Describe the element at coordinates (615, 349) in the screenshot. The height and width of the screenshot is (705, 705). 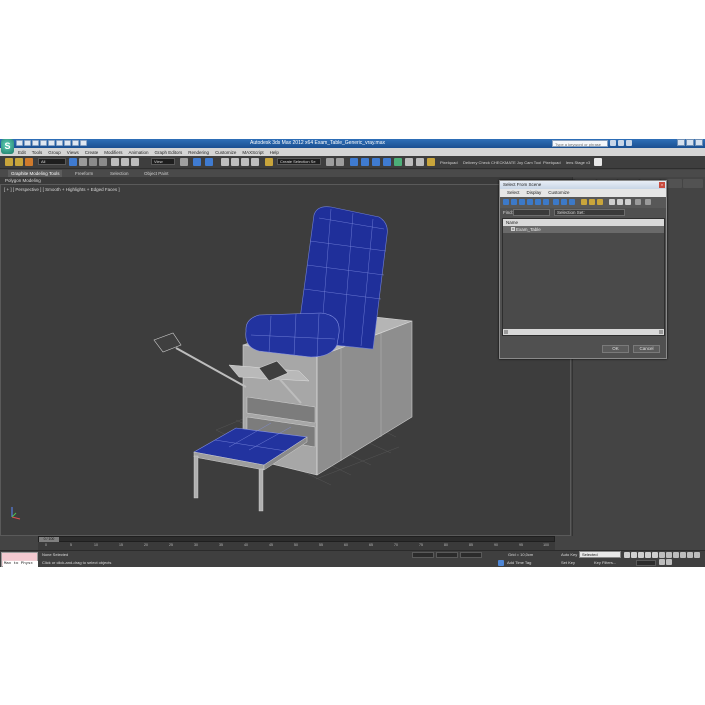
I see `ok-button: OK` at that location.